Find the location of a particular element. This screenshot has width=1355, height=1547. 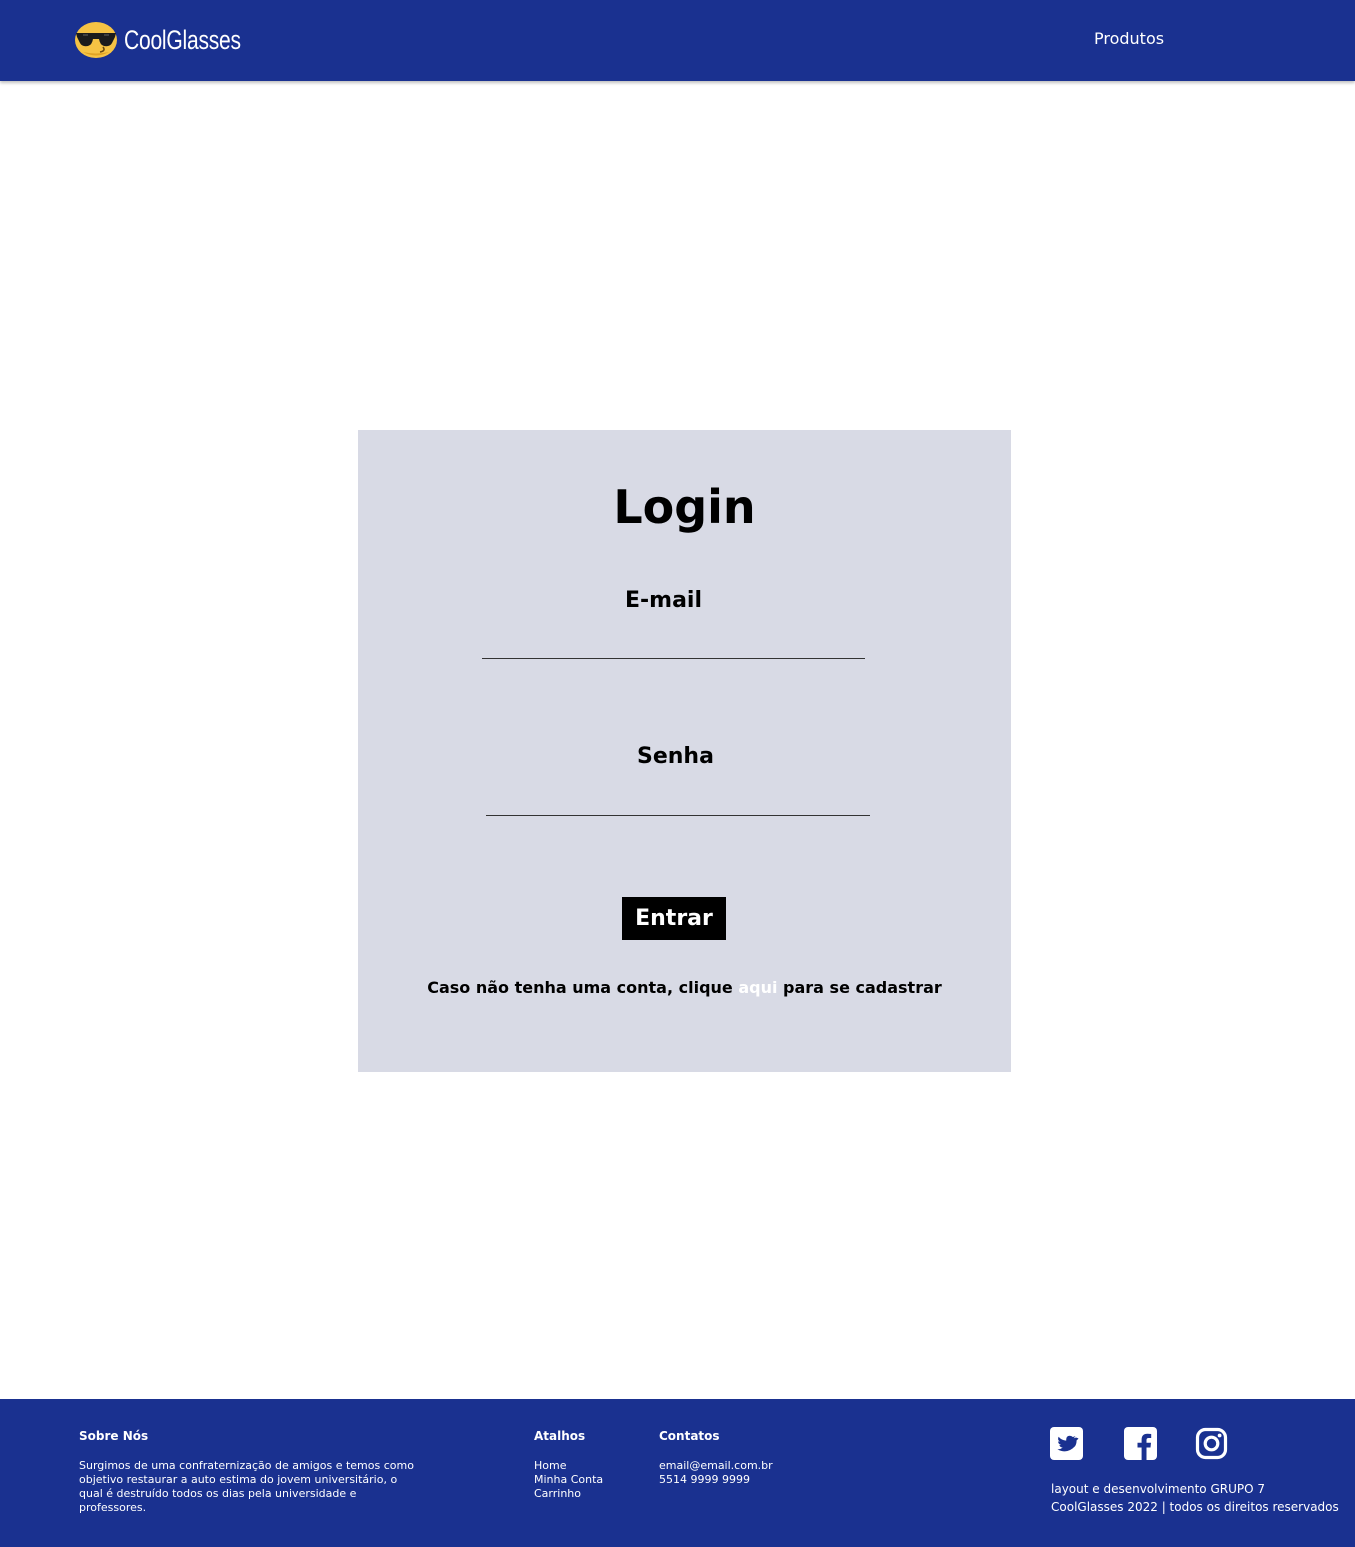

senha-input is located at coordinates (678, 805).